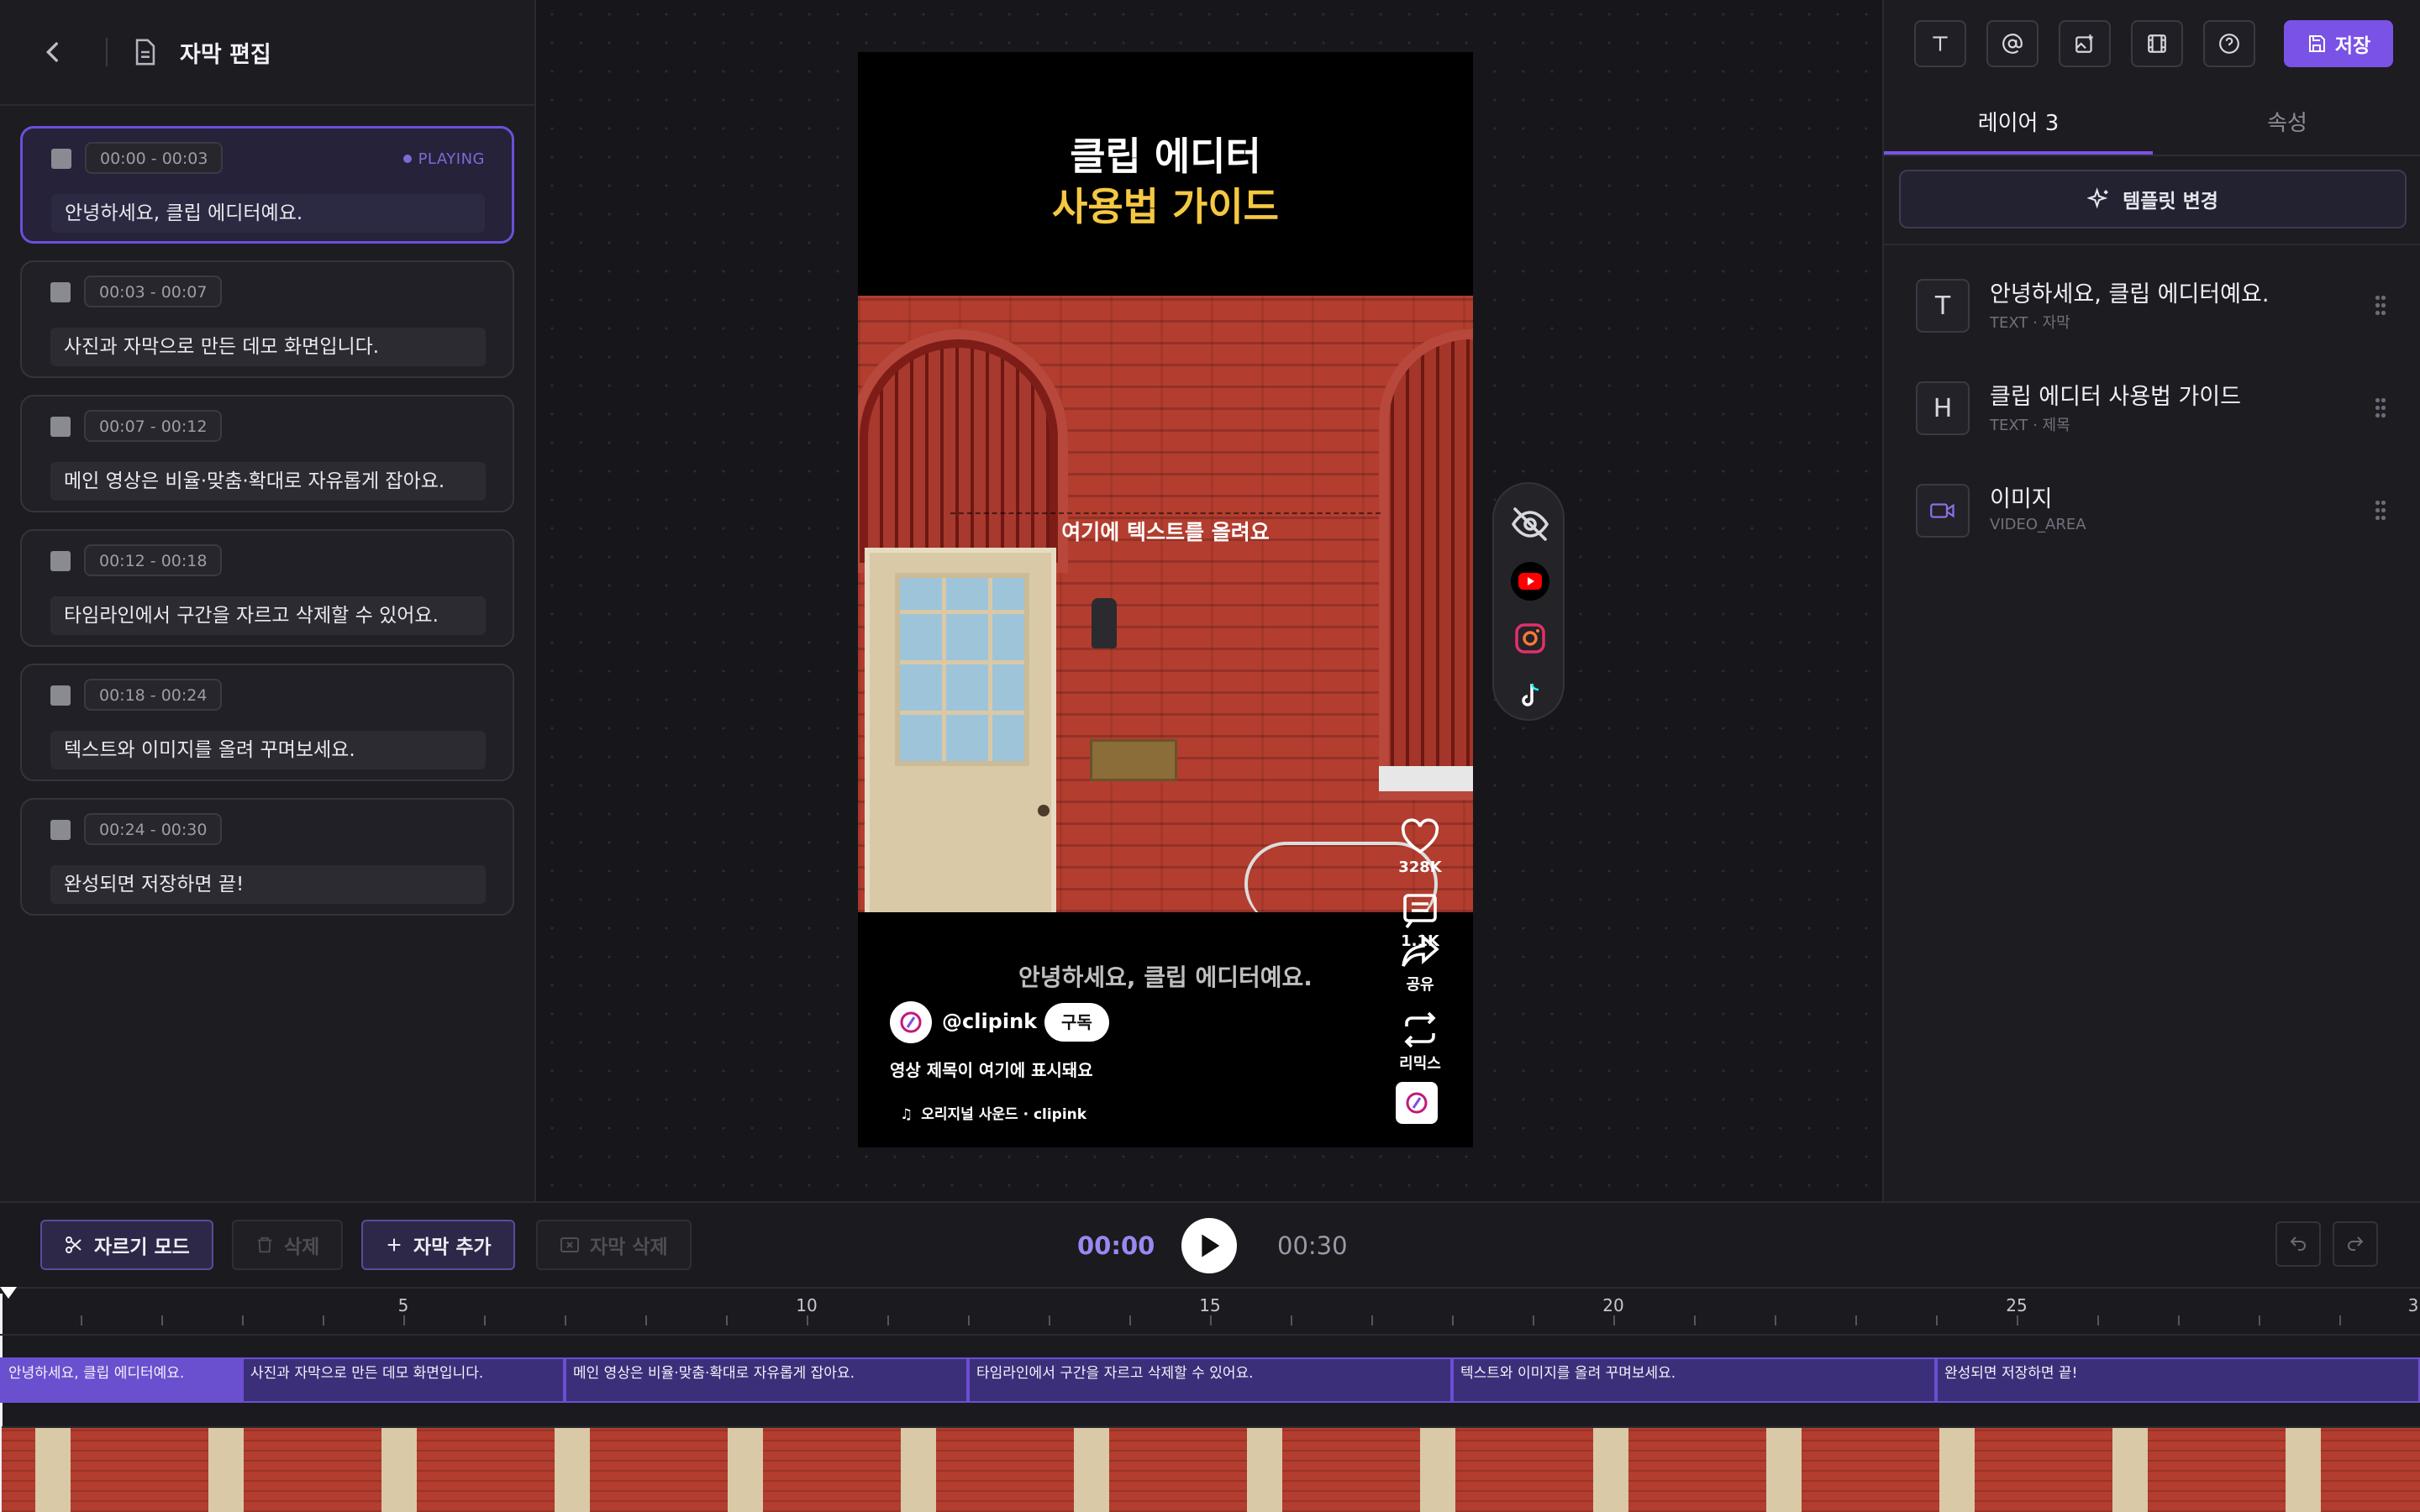  Describe the element at coordinates (268, 213) in the screenshot. I see `cue-text: 안녕하세요, 클립 에디터예요.` at that location.